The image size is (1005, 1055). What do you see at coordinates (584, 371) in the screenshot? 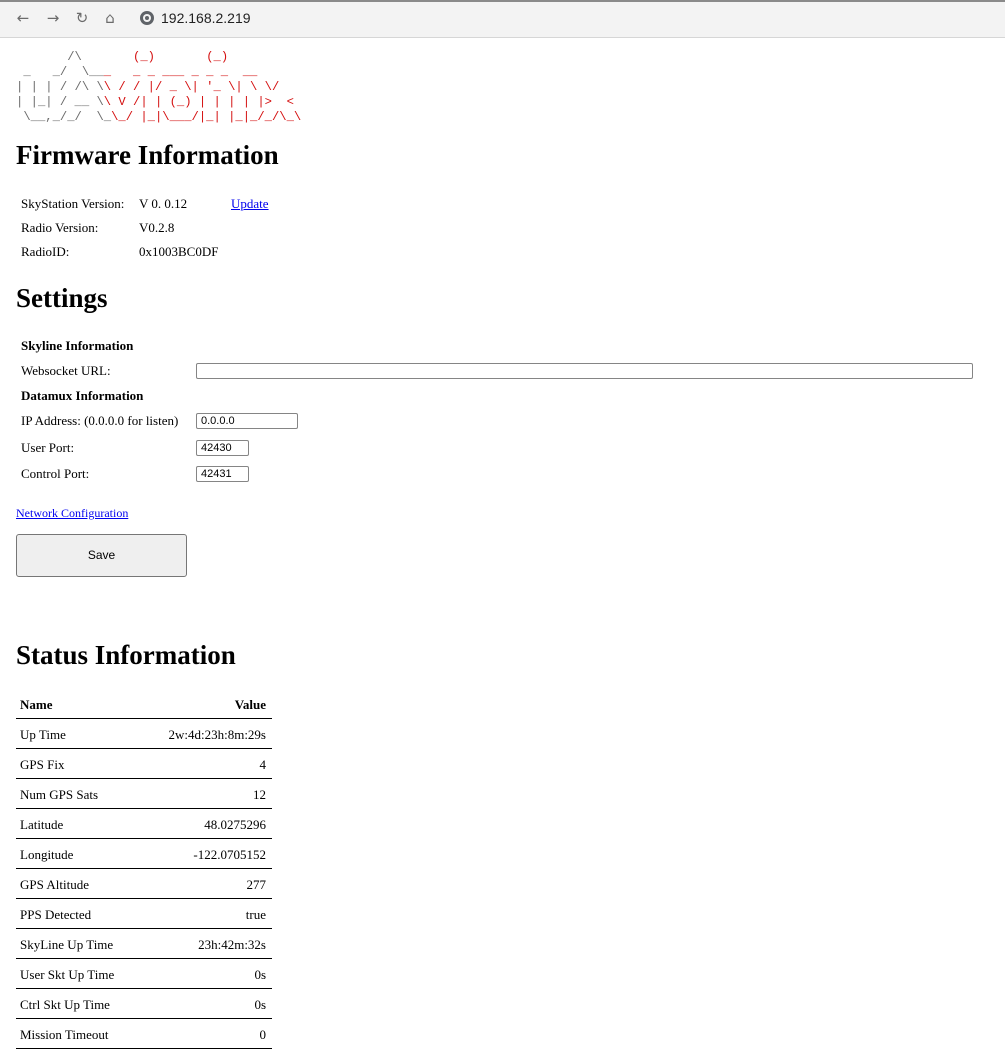
I see `websocket-url-input` at bounding box center [584, 371].